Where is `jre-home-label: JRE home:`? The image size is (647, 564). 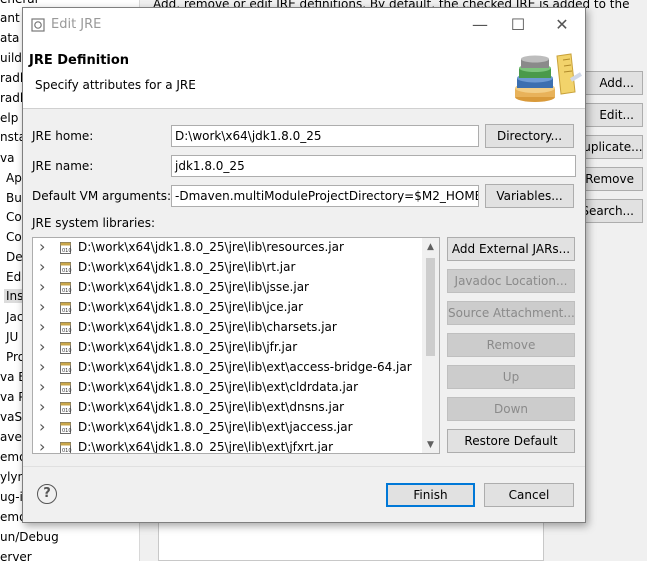 jre-home-label: JRE home: is located at coordinates (63, 136).